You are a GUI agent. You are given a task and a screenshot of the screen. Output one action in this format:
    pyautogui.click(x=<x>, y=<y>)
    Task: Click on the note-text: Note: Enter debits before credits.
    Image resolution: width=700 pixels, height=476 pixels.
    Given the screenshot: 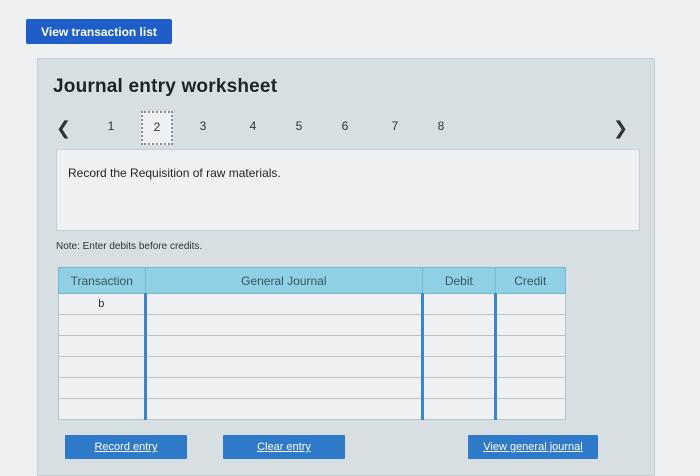 What is the action you would take?
    pyautogui.click(x=129, y=246)
    